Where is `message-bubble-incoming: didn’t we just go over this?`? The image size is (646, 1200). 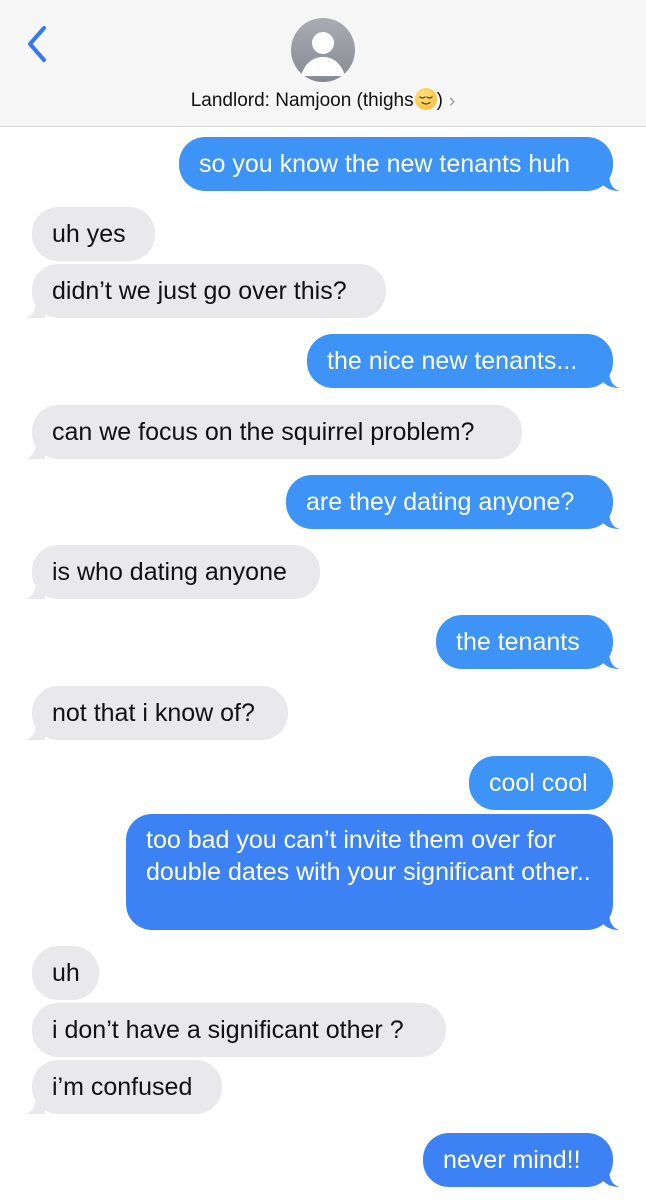 message-bubble-incoming: didn’t we just go over this? is located at coordinates (209, 291).